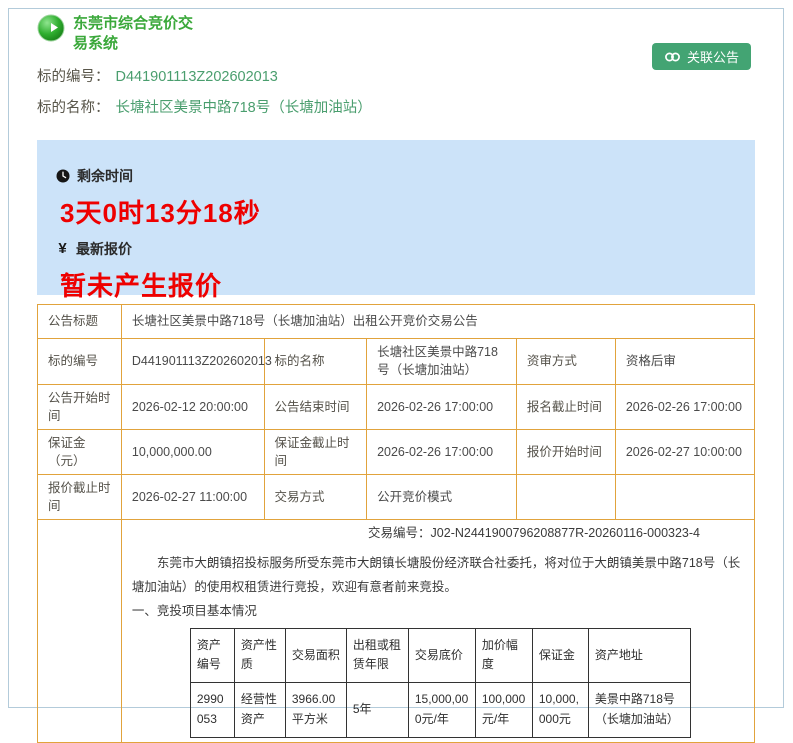  I want to click on column-header: 资产编号, so click(212, 655).